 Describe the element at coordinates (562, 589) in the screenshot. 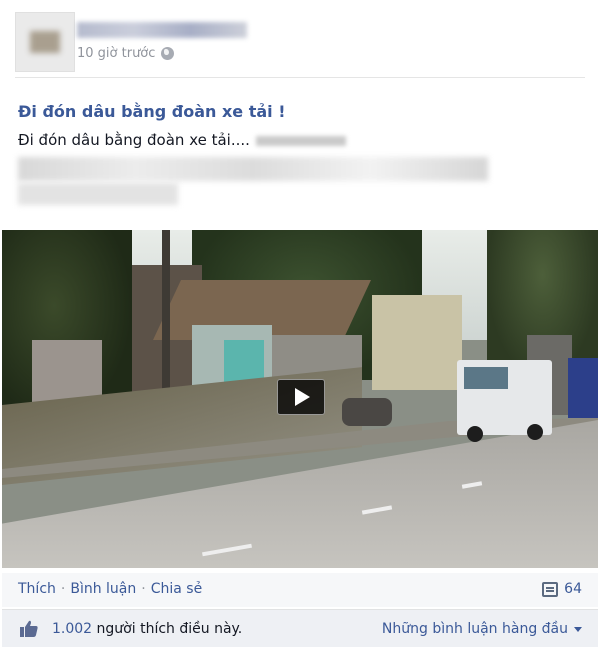

I see `comment-count: 64` at that location.